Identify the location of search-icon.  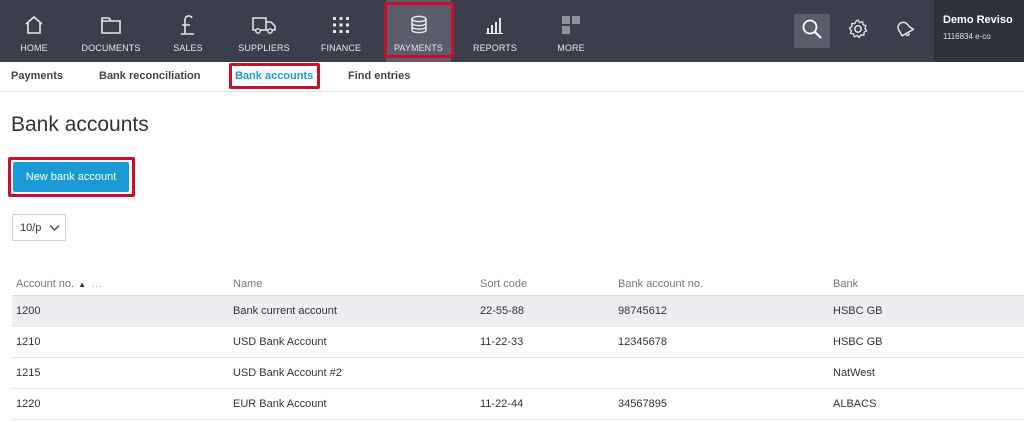
(812, 31).